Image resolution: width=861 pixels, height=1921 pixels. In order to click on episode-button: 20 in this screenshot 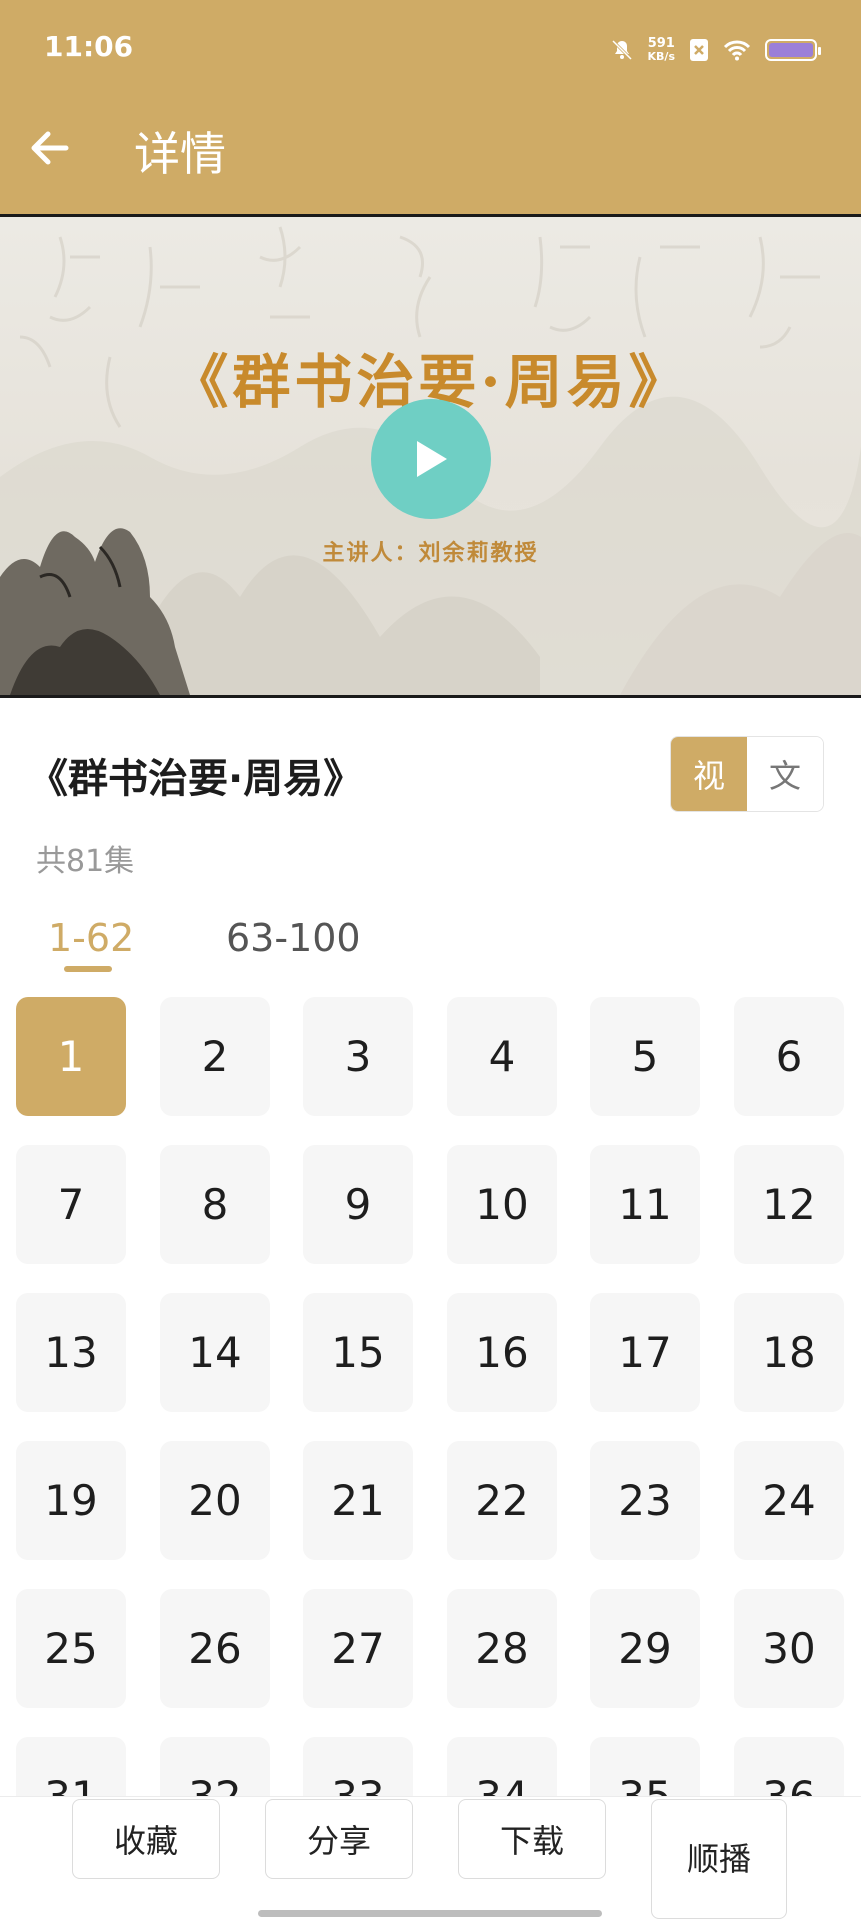, I will do `click(215, 1500)`.